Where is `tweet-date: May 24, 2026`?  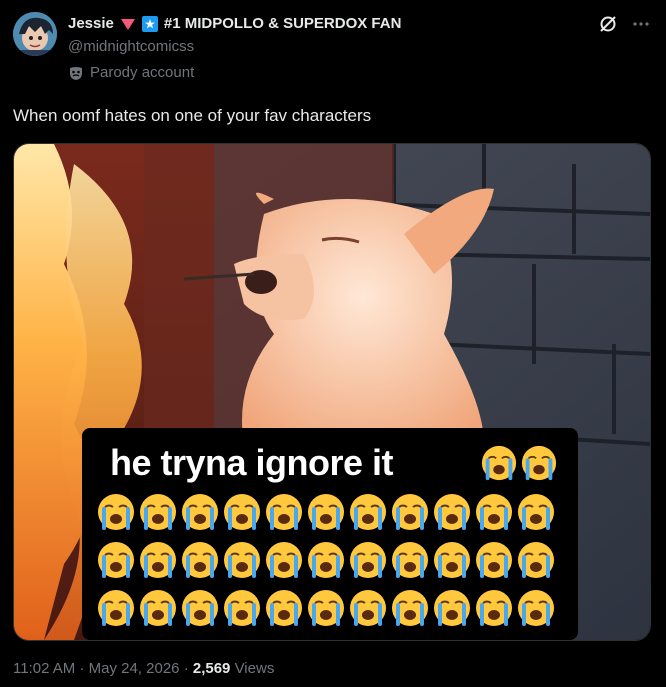 tweet-date: May 24, 2026 is located at coordinates (134, 668).